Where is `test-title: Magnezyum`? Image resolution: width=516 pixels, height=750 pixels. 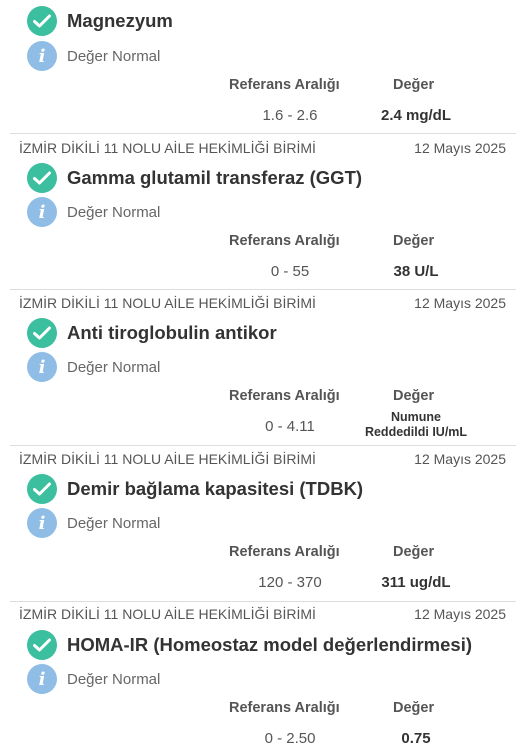 test-title: Magnezyum is located at coordinates (120, 20).